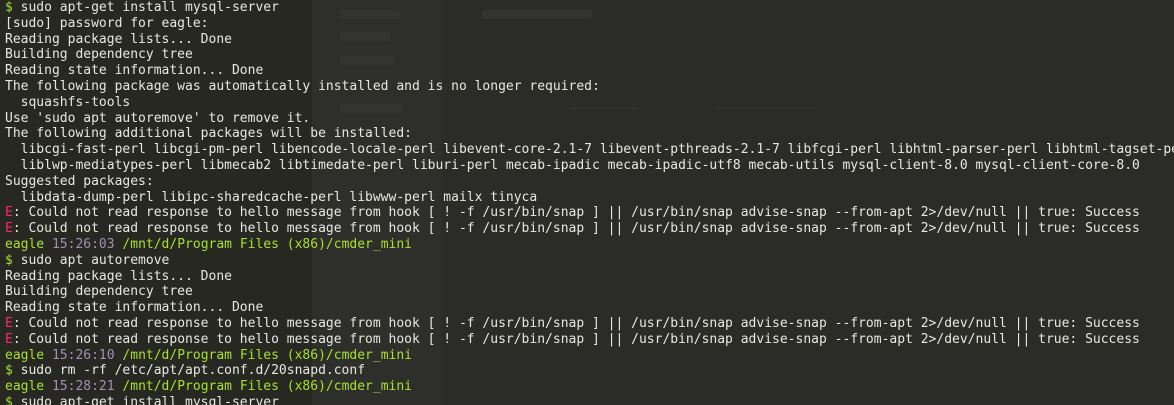  What do you see at coordinates (91, 260) in the screenshot?
I see `command-text: sudo apt autoremove` at bounding box center [91, 260].